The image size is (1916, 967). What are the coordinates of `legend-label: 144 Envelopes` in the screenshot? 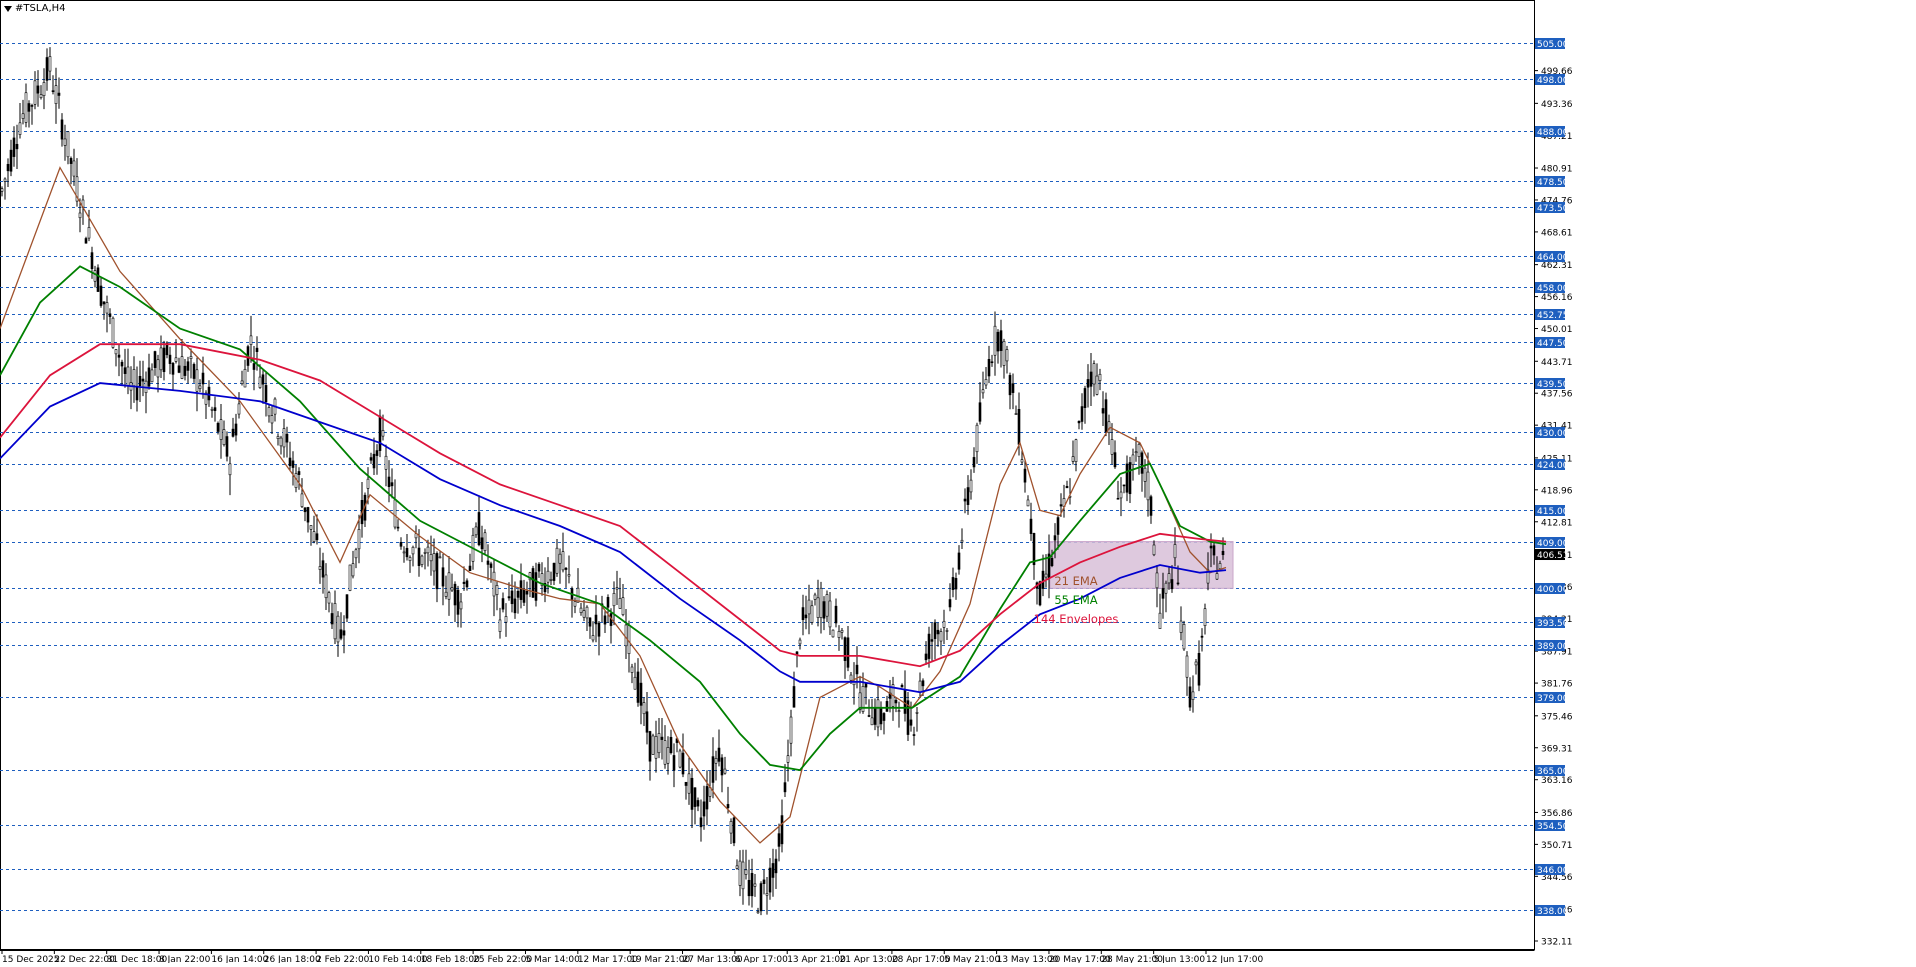 It's located at (1076, 619).